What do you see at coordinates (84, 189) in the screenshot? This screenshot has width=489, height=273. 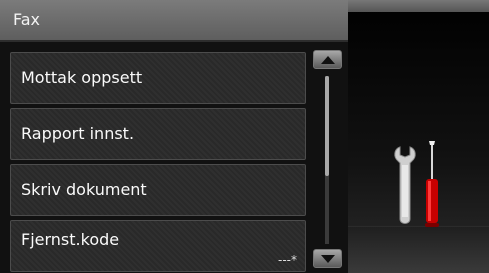 I see `menu-item-label: Skriv dokument` at bounding box center [84, 189].